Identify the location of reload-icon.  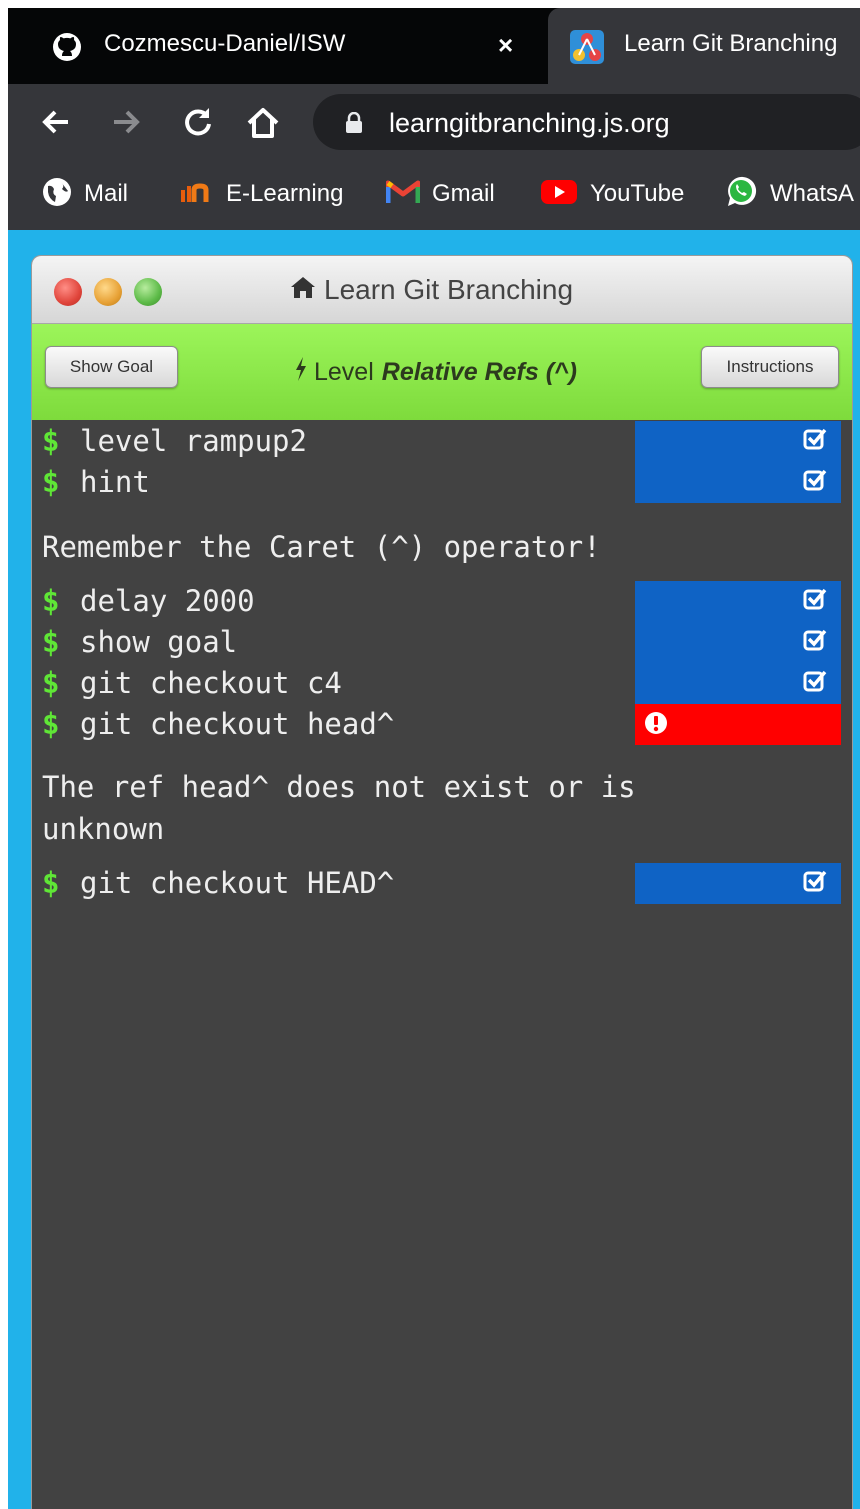
(198, 124).